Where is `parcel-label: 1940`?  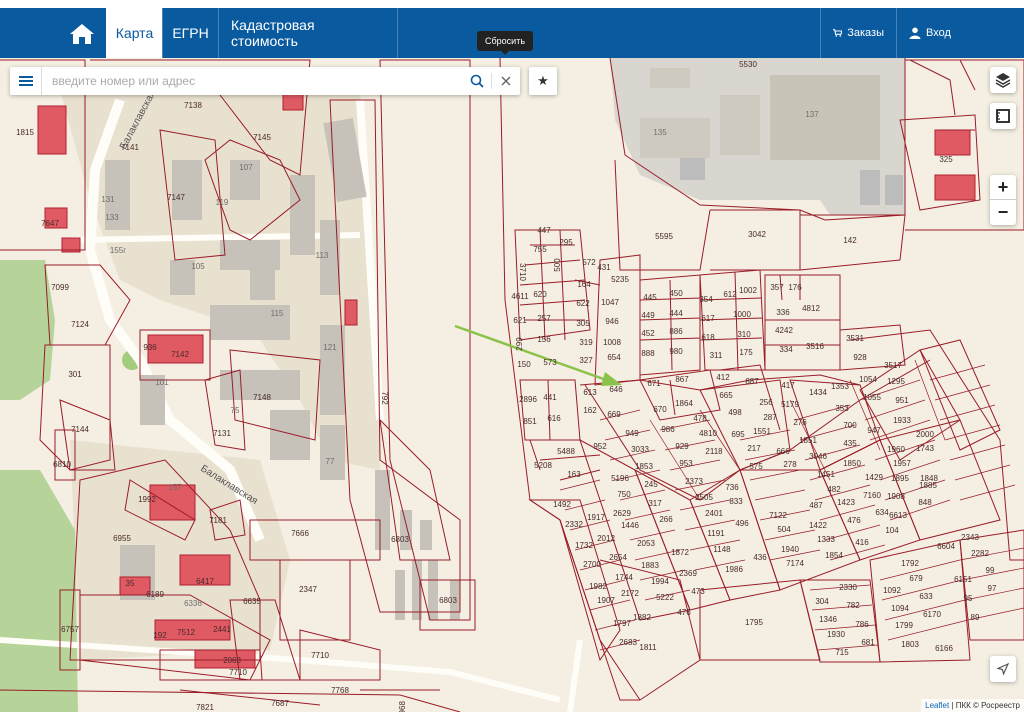 parcel-label: 1940 is located at coordinates (790, 549).